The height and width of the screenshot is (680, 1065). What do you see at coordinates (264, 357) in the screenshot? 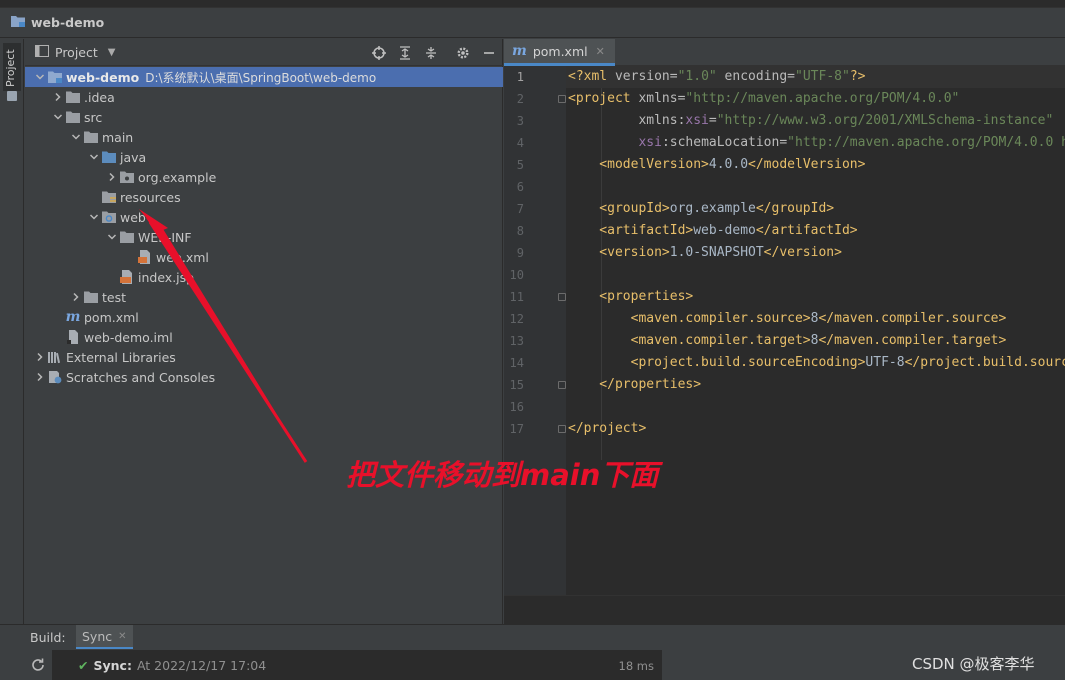
I see `tree-item: External Libraries` at bounding box center [264, 357].